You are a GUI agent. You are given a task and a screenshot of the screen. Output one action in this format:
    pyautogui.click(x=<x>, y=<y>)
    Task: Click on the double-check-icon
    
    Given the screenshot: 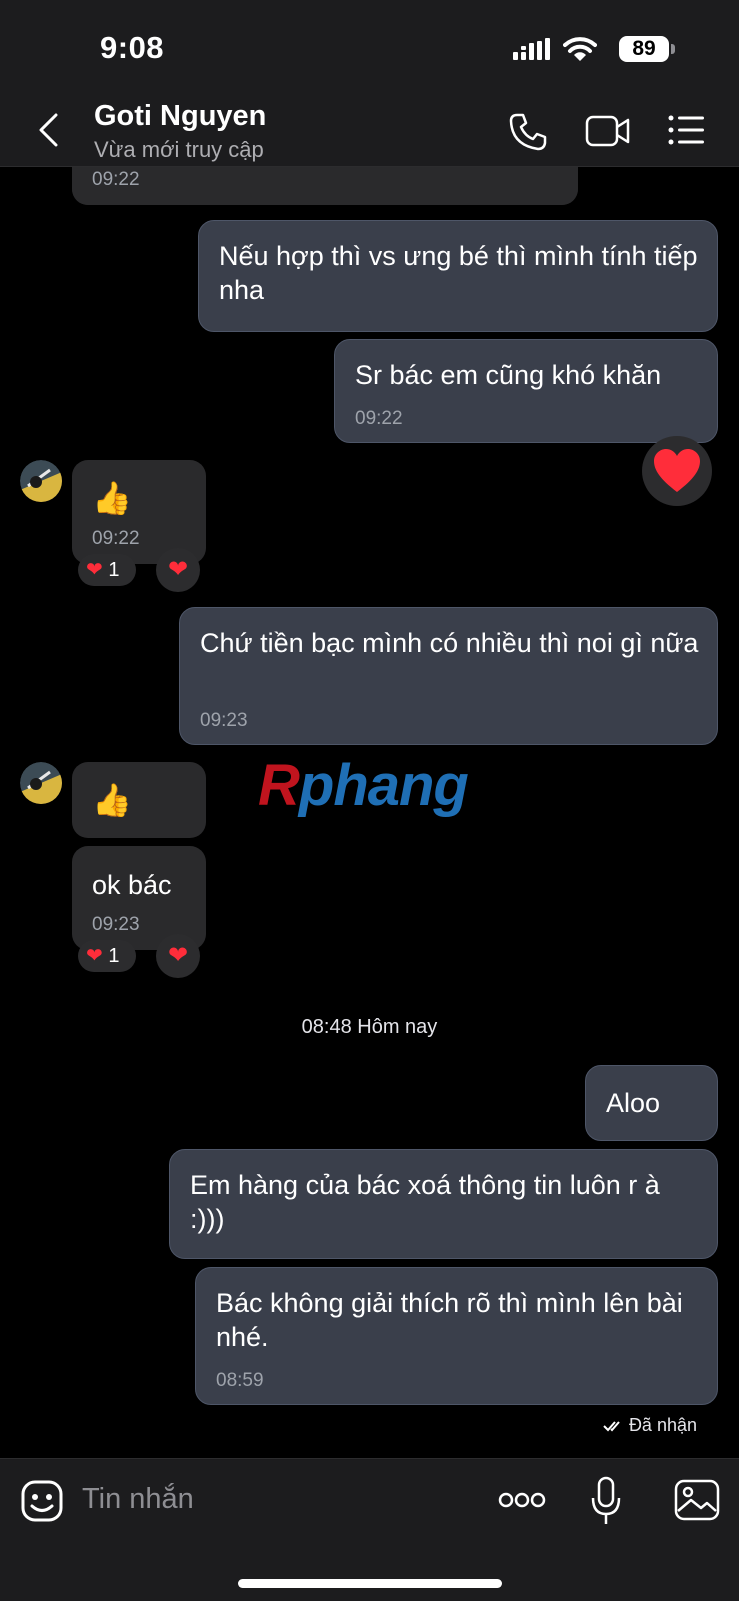 What is the action you would take?
    pyautogui.click(x=611, y=1426)
    